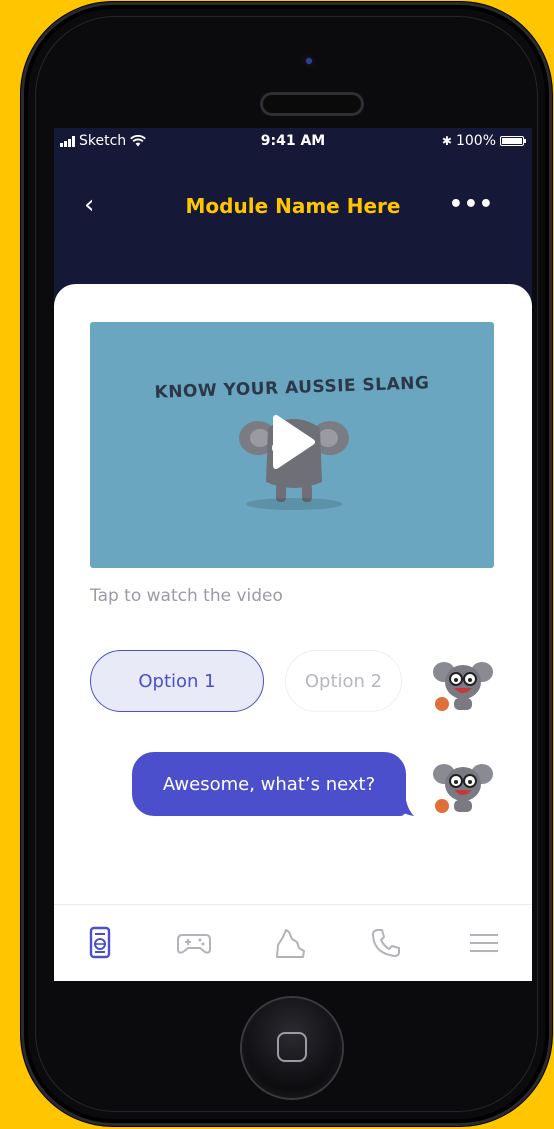 The image size is (554, 1129). Describe the element at coordinates (290, 943) in the screenshot. I see `australia-map-icon` at that location.